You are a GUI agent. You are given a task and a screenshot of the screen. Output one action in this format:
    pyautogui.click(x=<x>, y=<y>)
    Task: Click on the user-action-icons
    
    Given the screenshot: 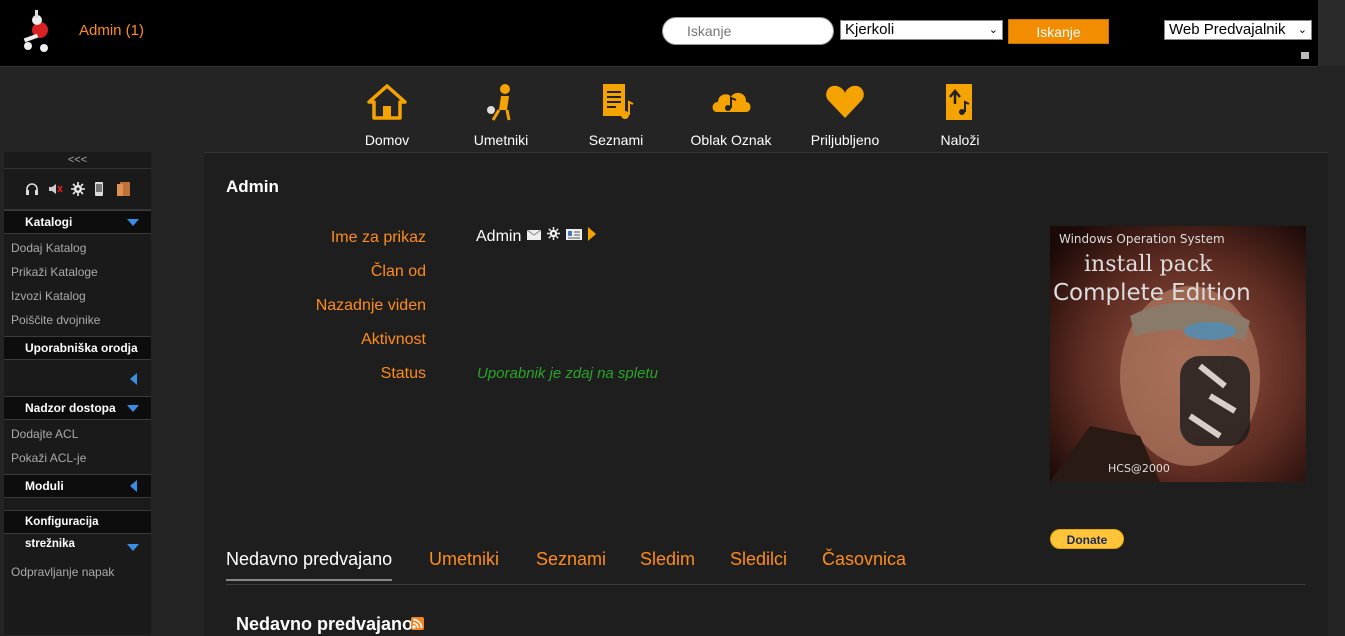 What is the action you would take?
    pyautogui.click(x=561, y=236)
    